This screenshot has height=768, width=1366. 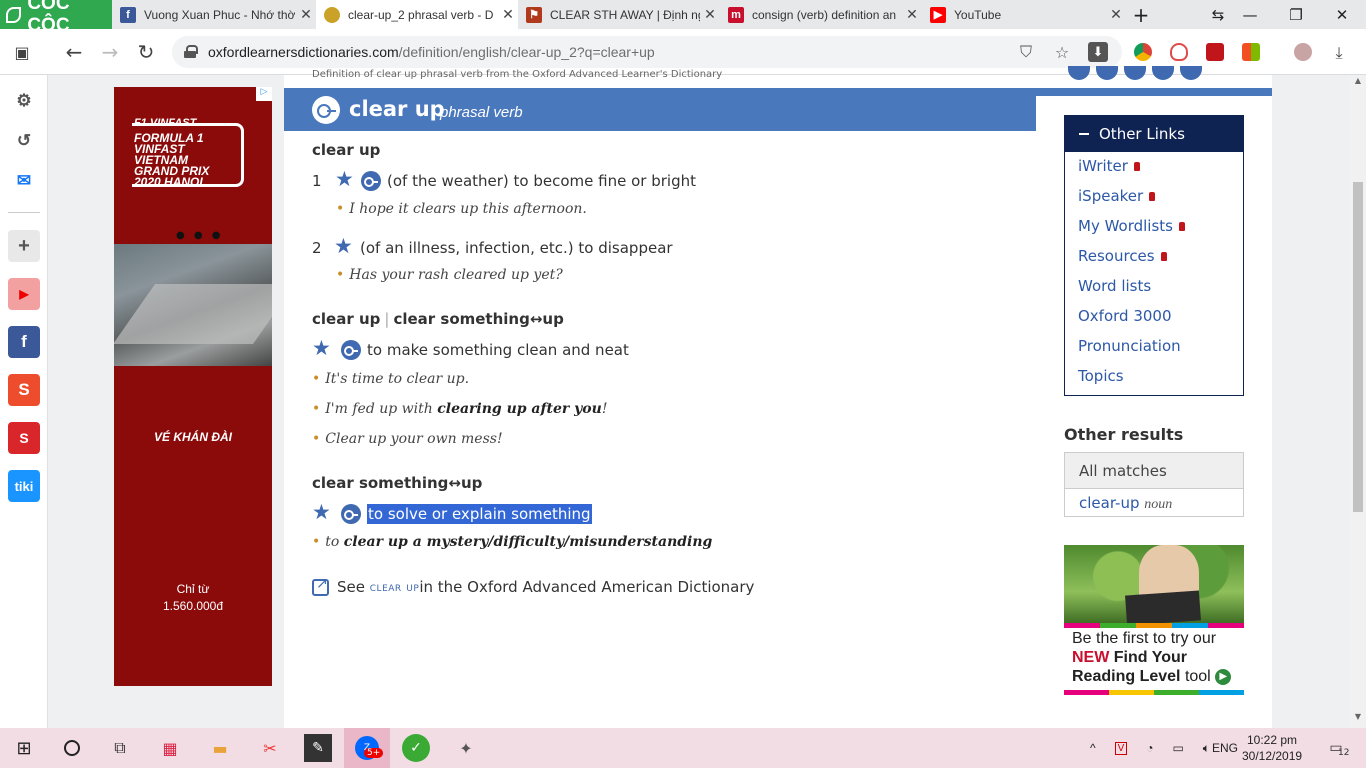 I want to click on link-pronunciation: Pronunciation, so click(x=1129, y=346).